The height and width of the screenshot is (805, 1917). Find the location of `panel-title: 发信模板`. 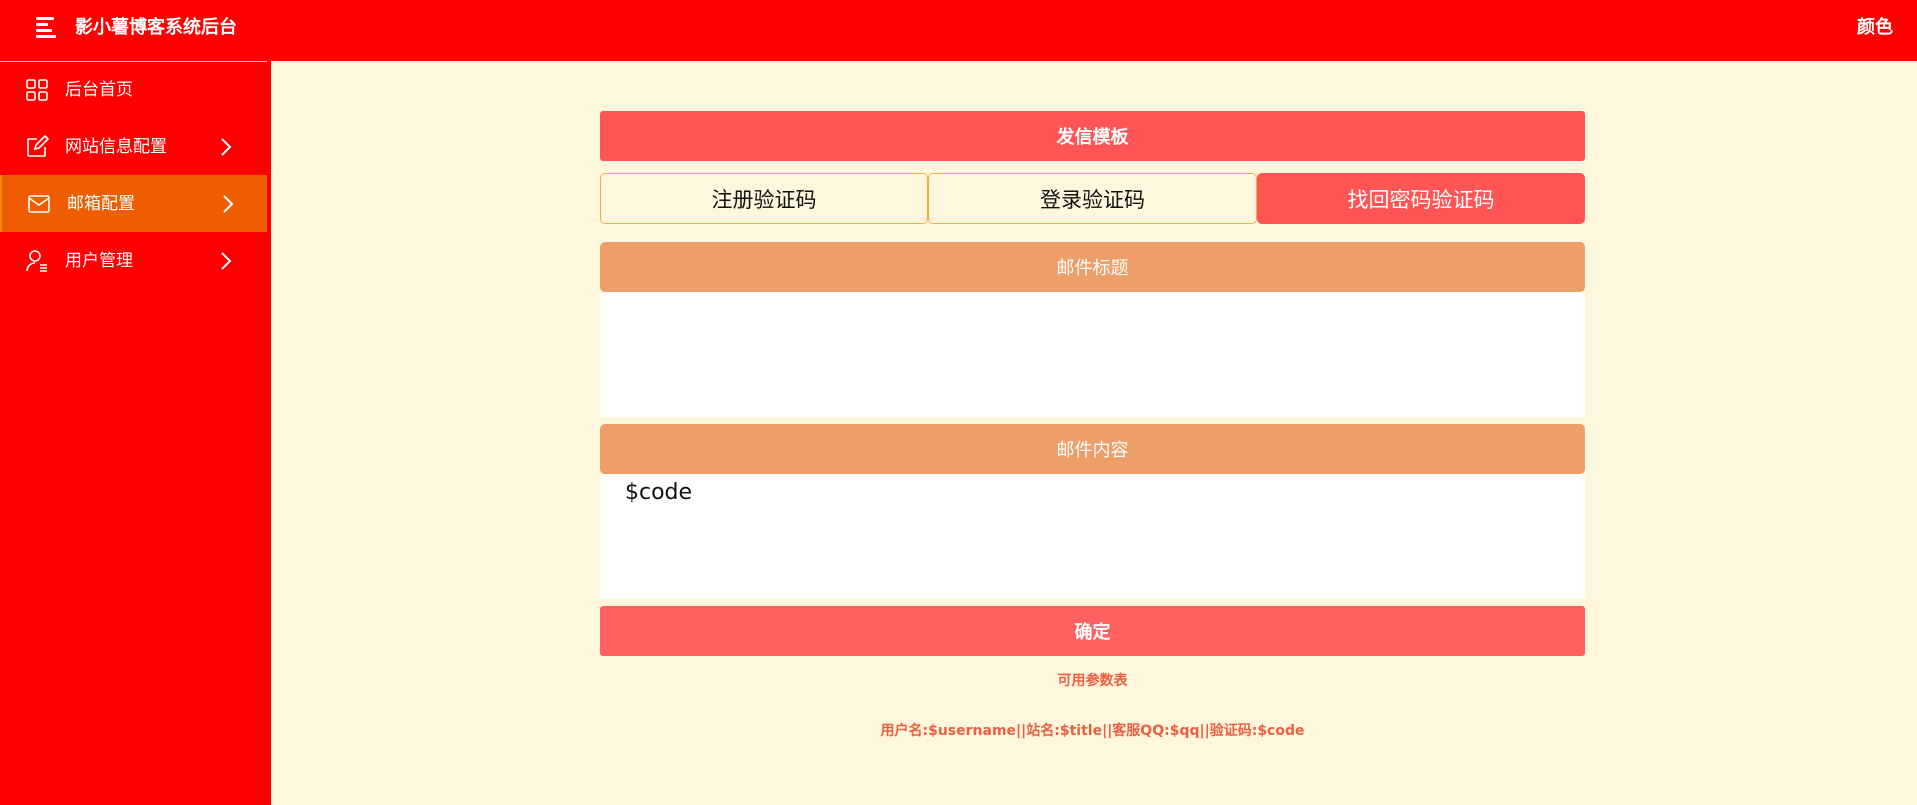

panel-title: 发信模板 is located at coordinates (1092, 136).